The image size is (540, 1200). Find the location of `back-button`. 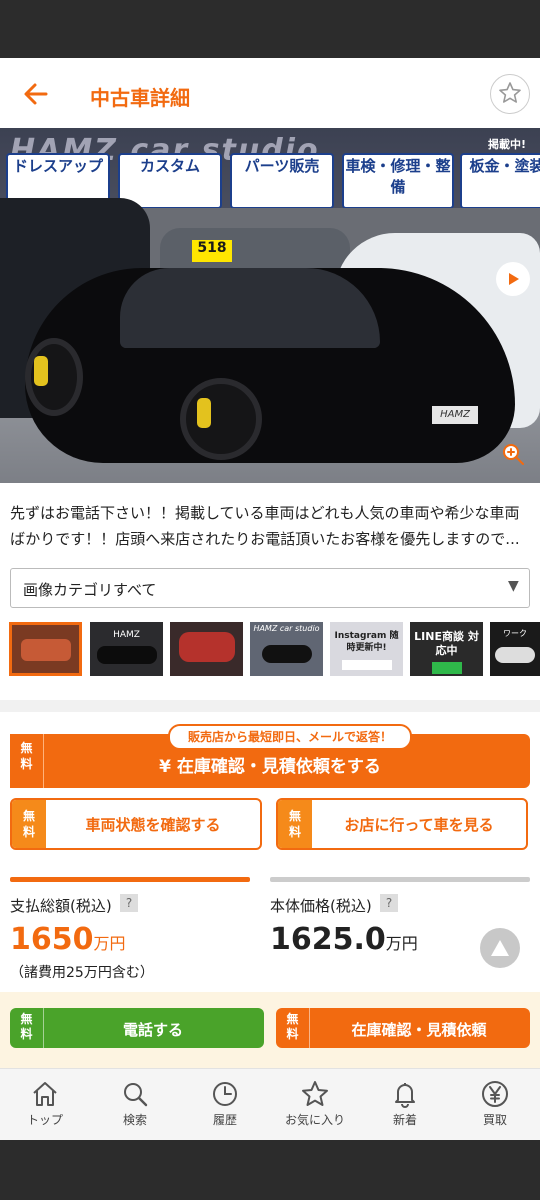

back-button is located at coordinates (37, 95).